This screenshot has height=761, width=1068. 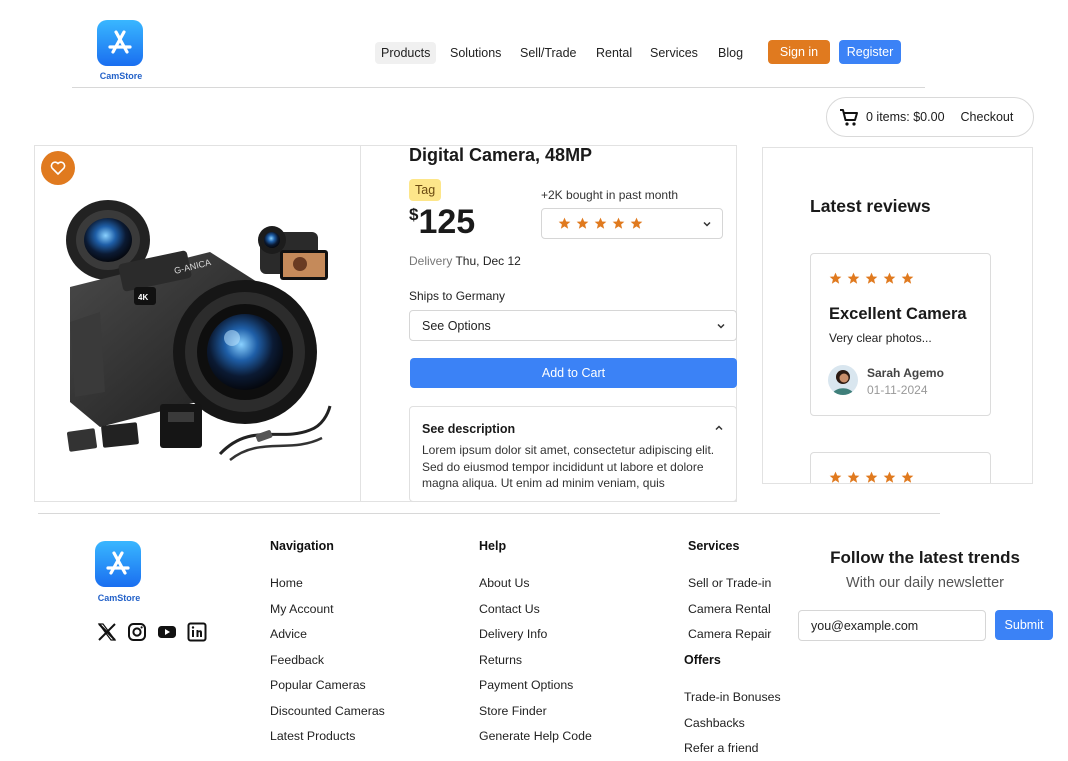 I want to click on delivery-date: Thu, Dec 12, so click(x=488, y=261).